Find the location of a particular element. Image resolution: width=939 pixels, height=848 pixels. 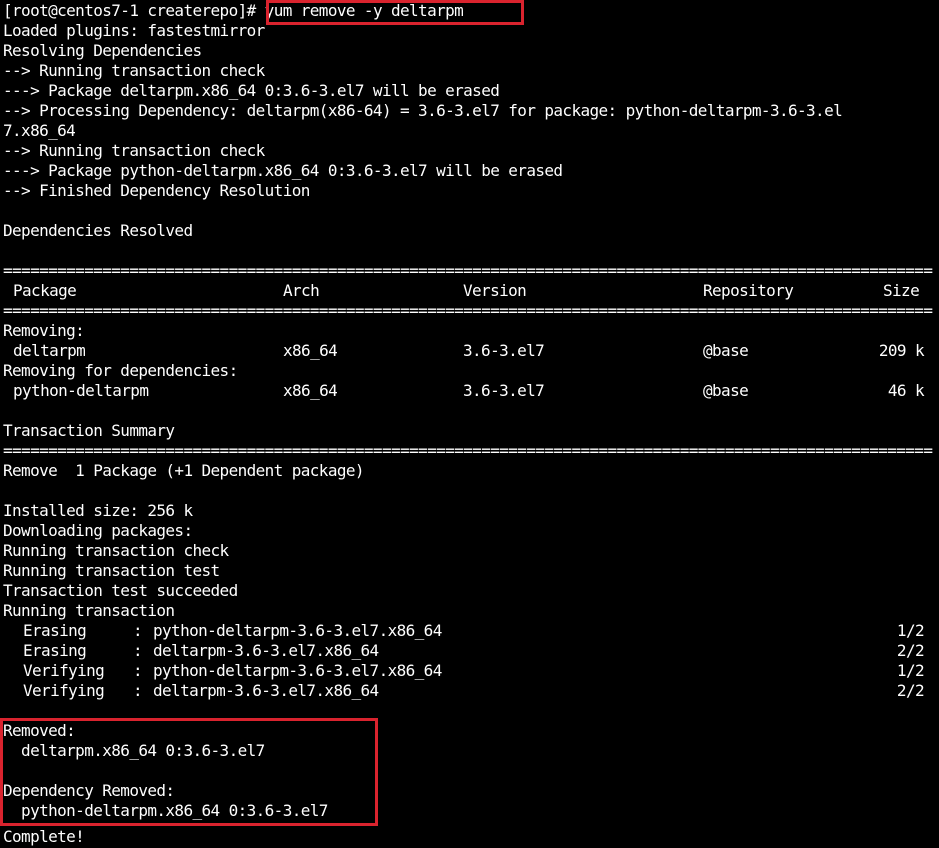

output-line: Running transaction is located at coordinates (89, 610).